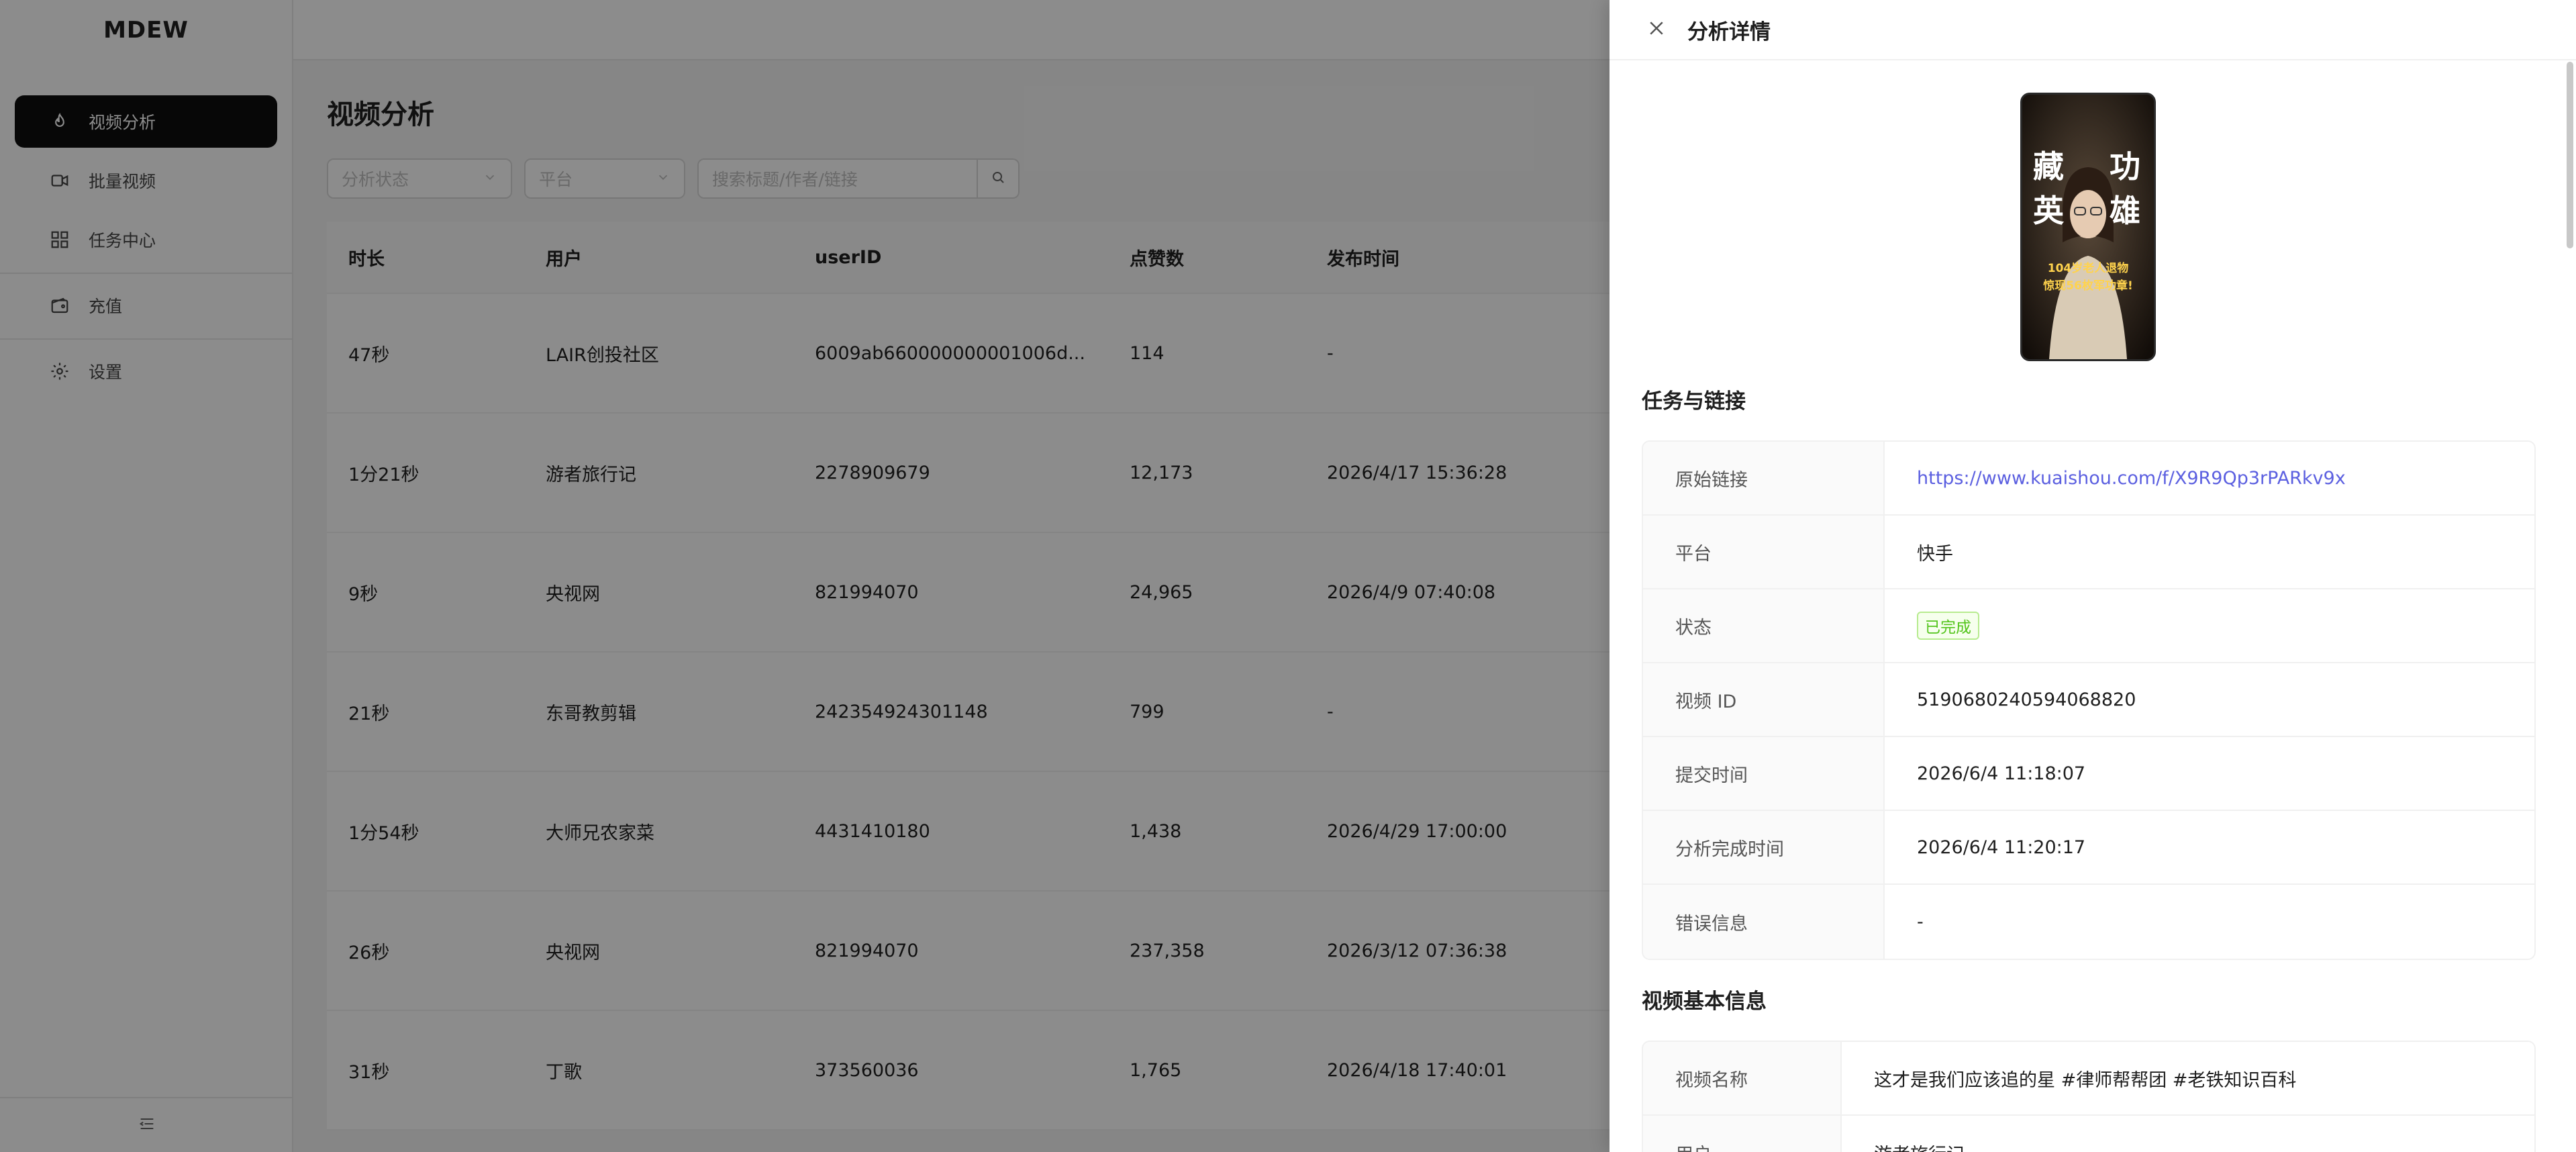  What do you see at coordinates (2088, 774) in the screenshot?
I see `detail-row: 提交时间 2026/6/4 11:18:07` at bounding box center [2088, 774].